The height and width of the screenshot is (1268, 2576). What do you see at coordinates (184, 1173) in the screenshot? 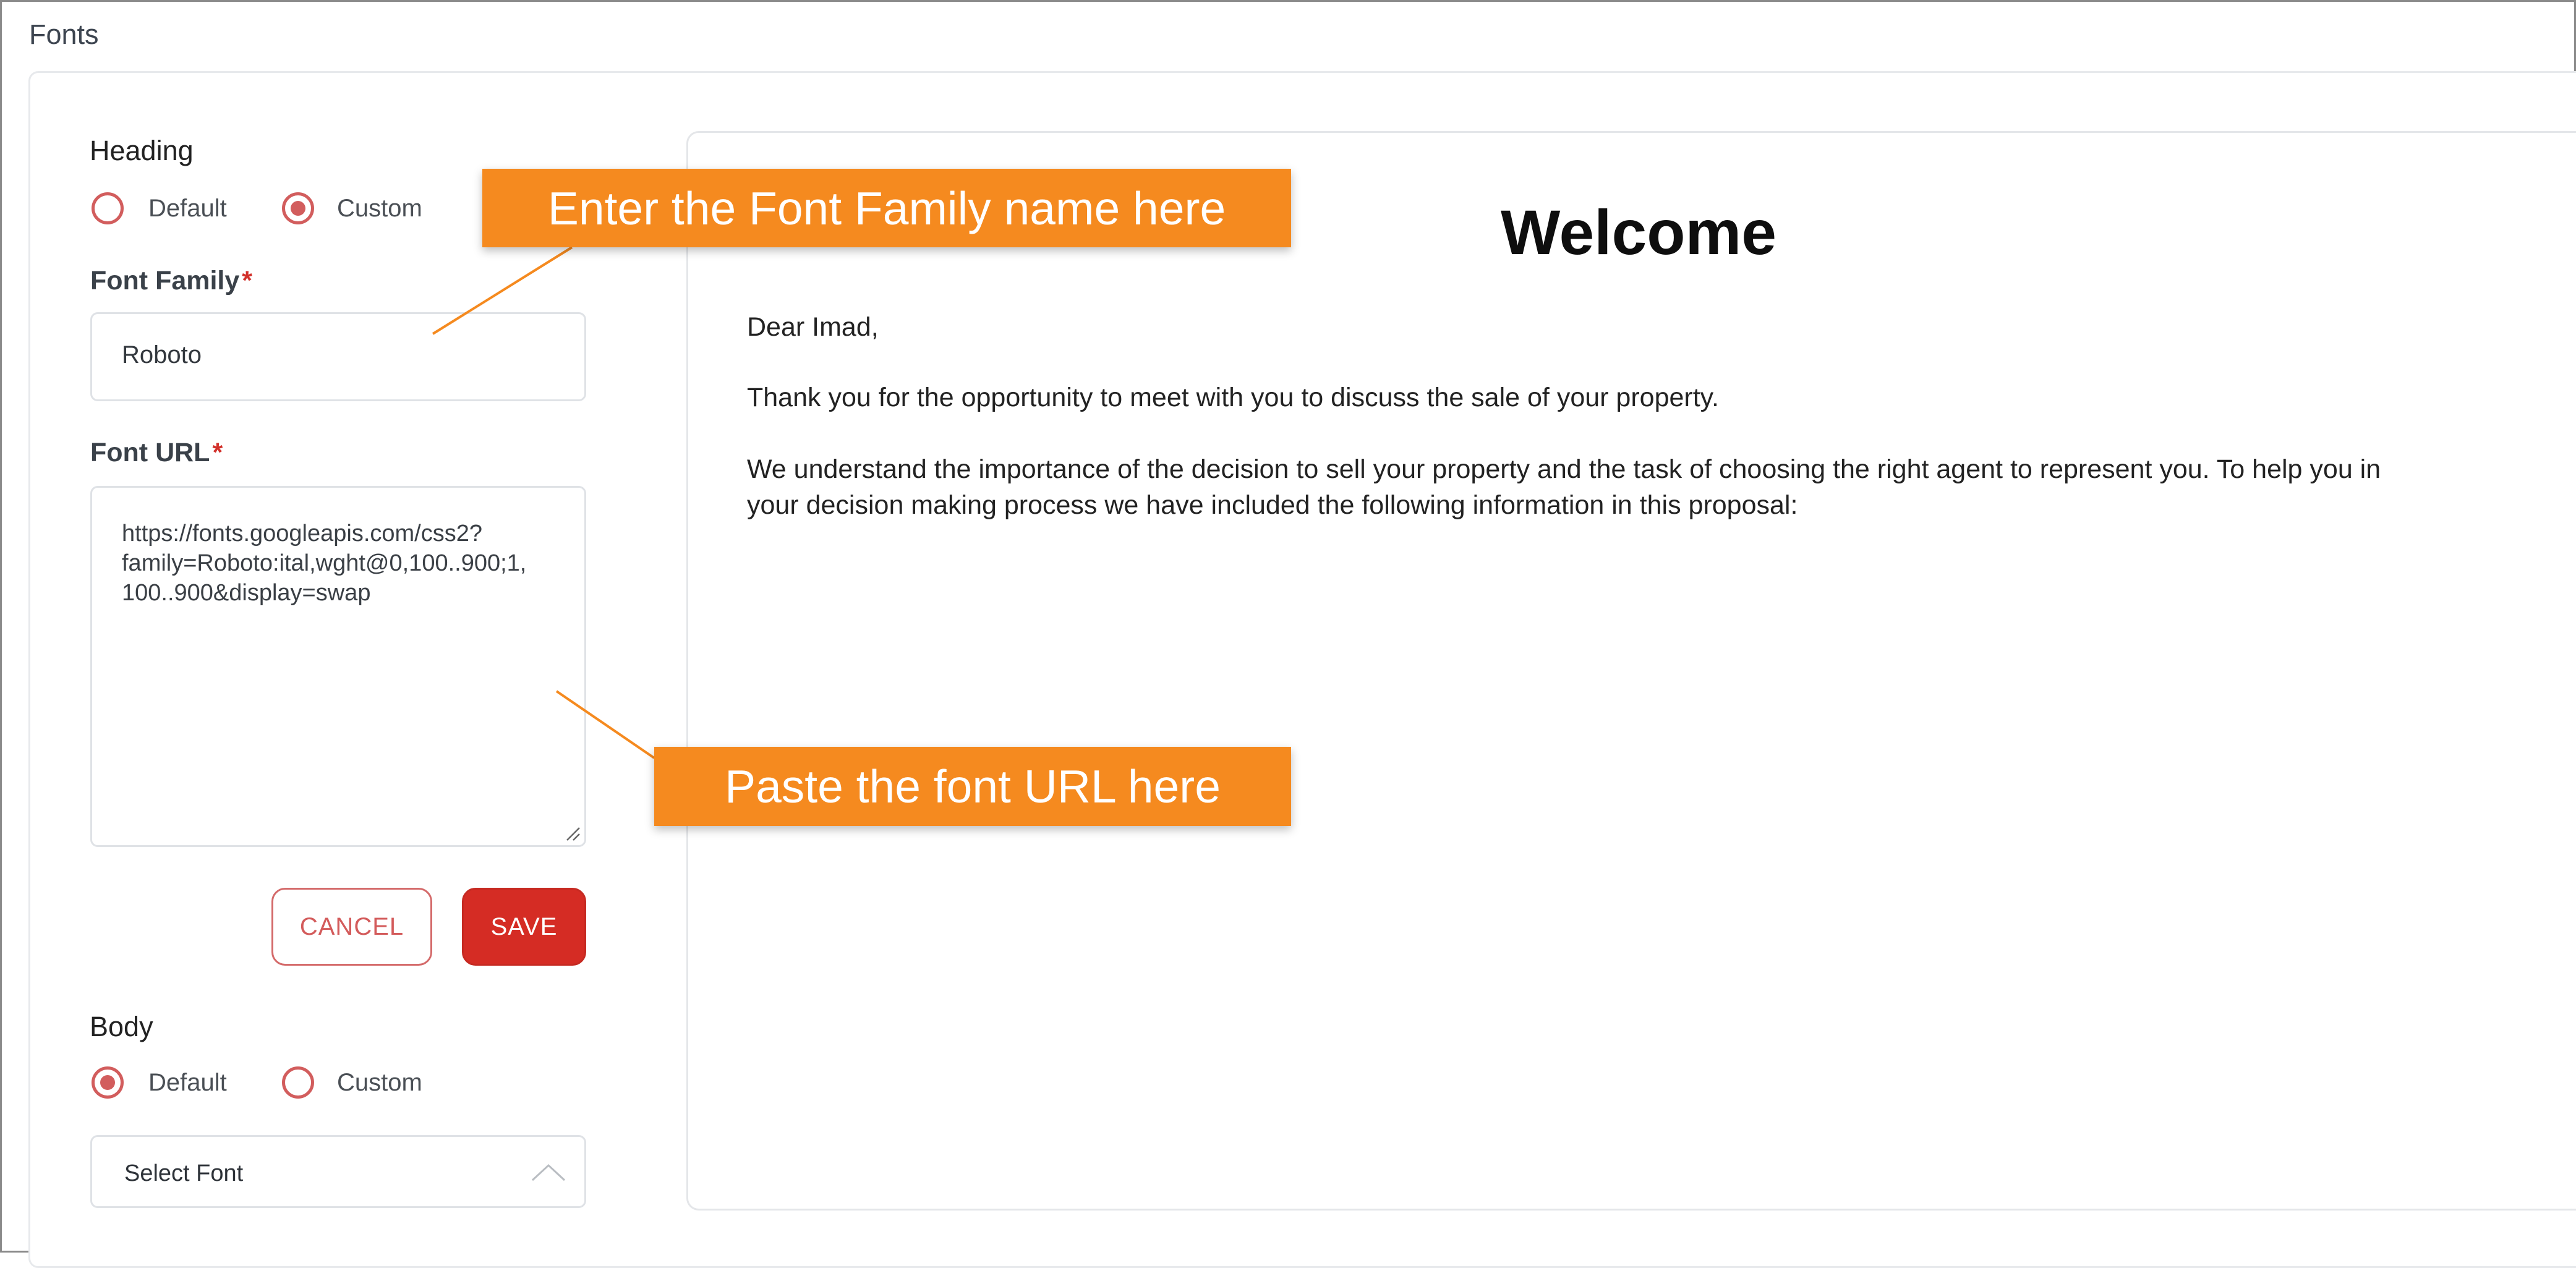
I see `select-font-value: Select Font` at bounding box center [184, 1173].